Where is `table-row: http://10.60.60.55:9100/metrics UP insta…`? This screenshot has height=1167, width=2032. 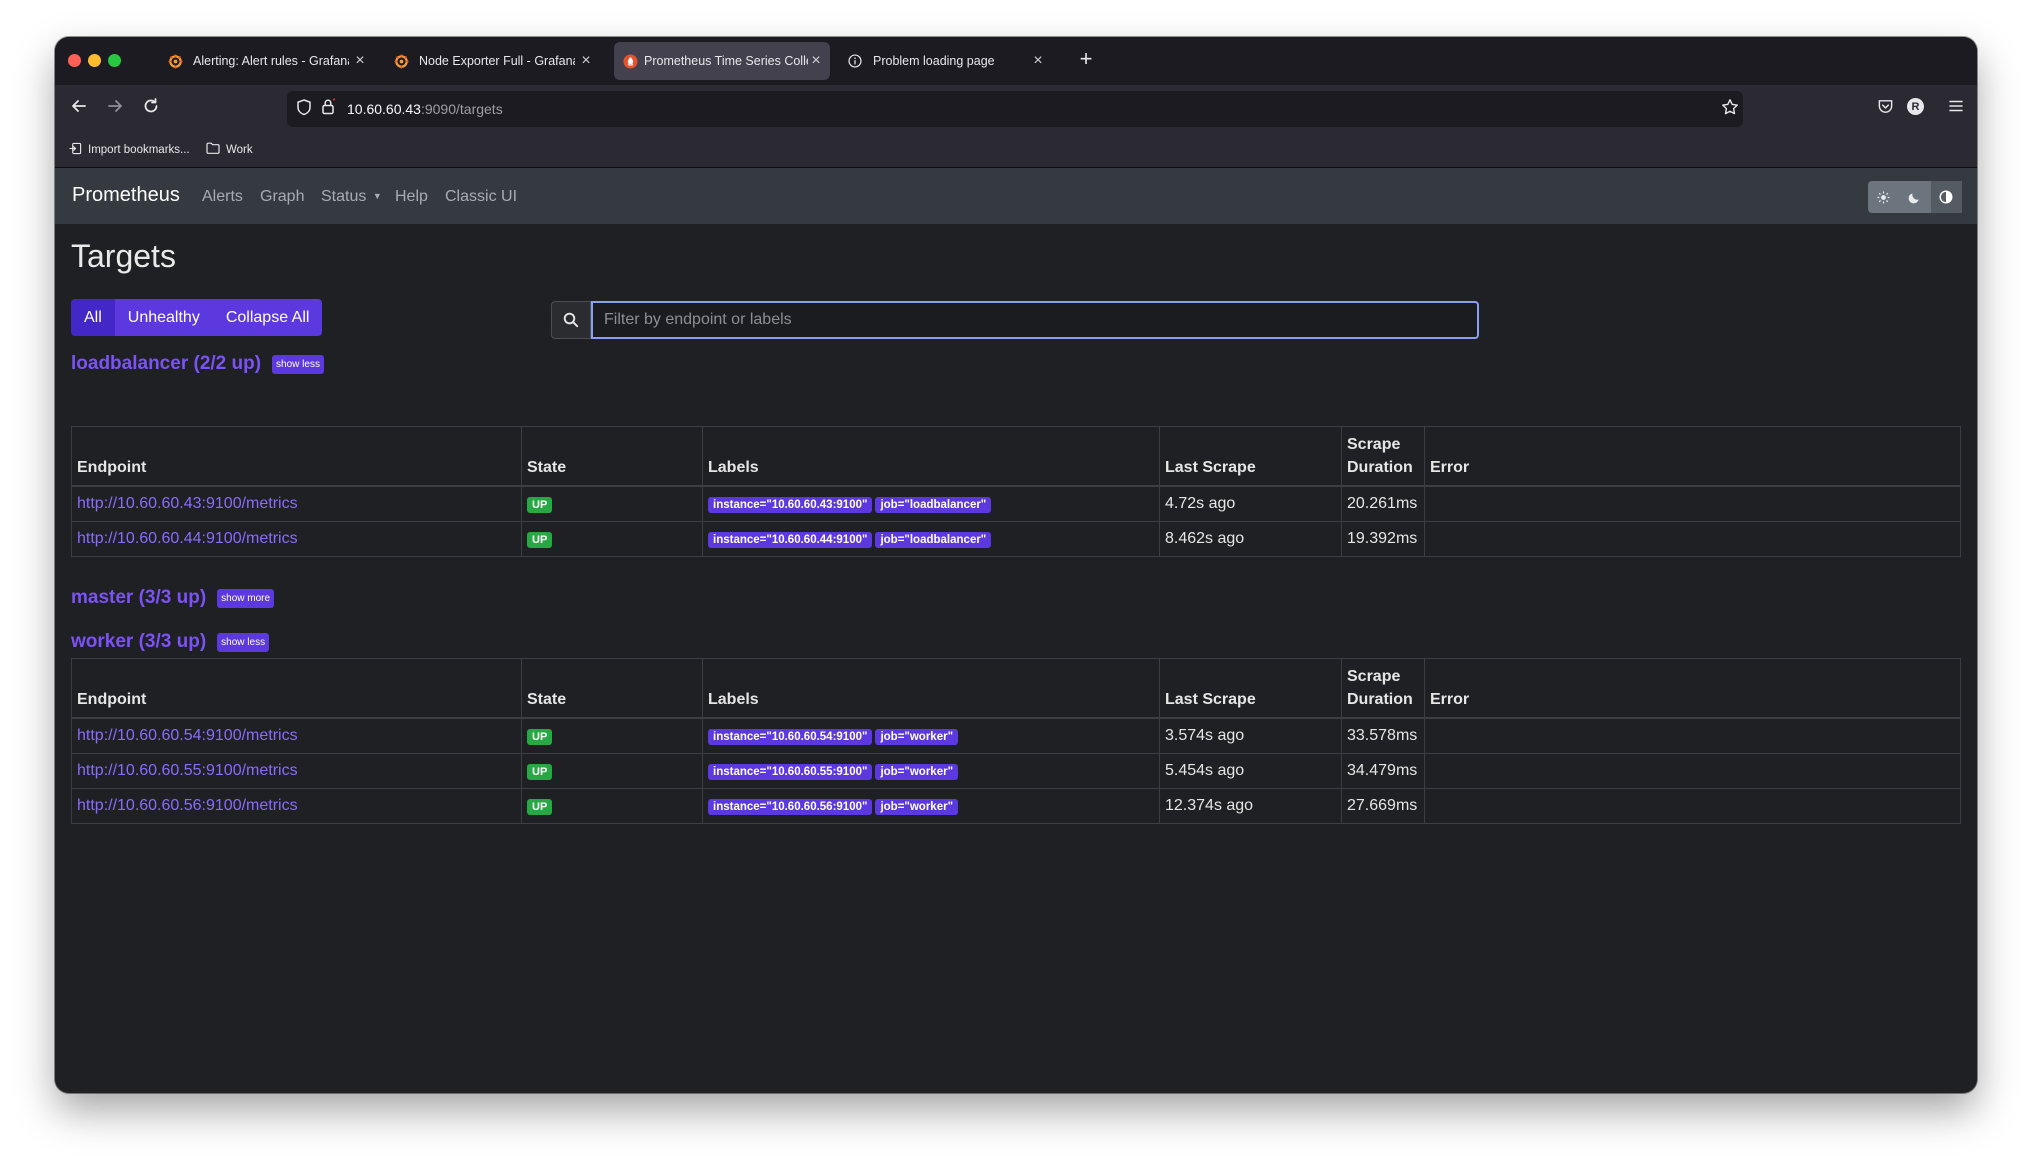 table-row: http://10.60.60.55:9100/metrics UP insta… is located at coordinates (1016, 771).